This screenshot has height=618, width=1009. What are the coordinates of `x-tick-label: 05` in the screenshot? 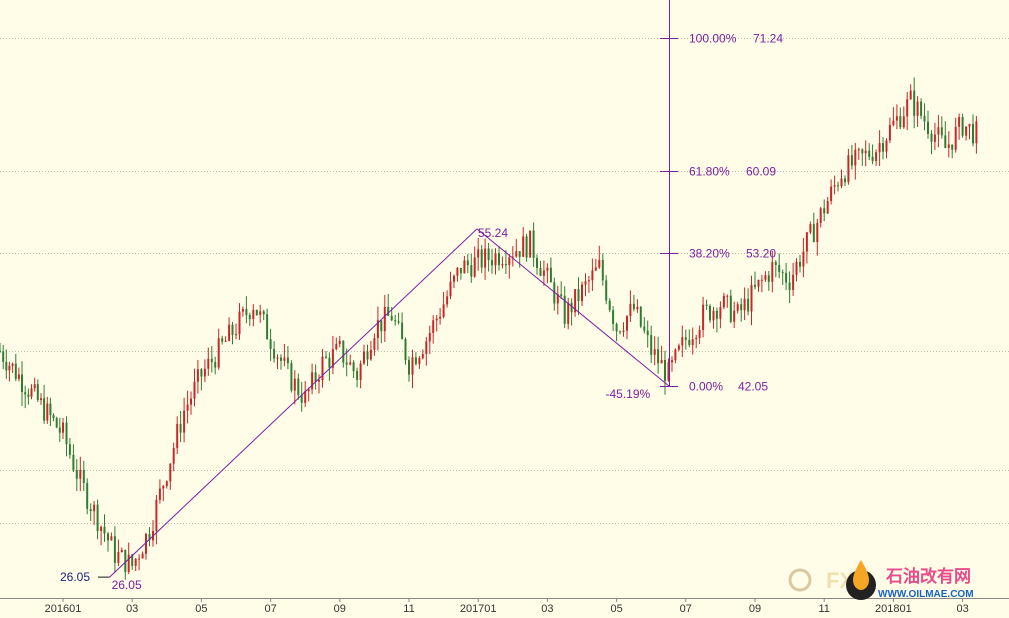 It's located at (616, 609).